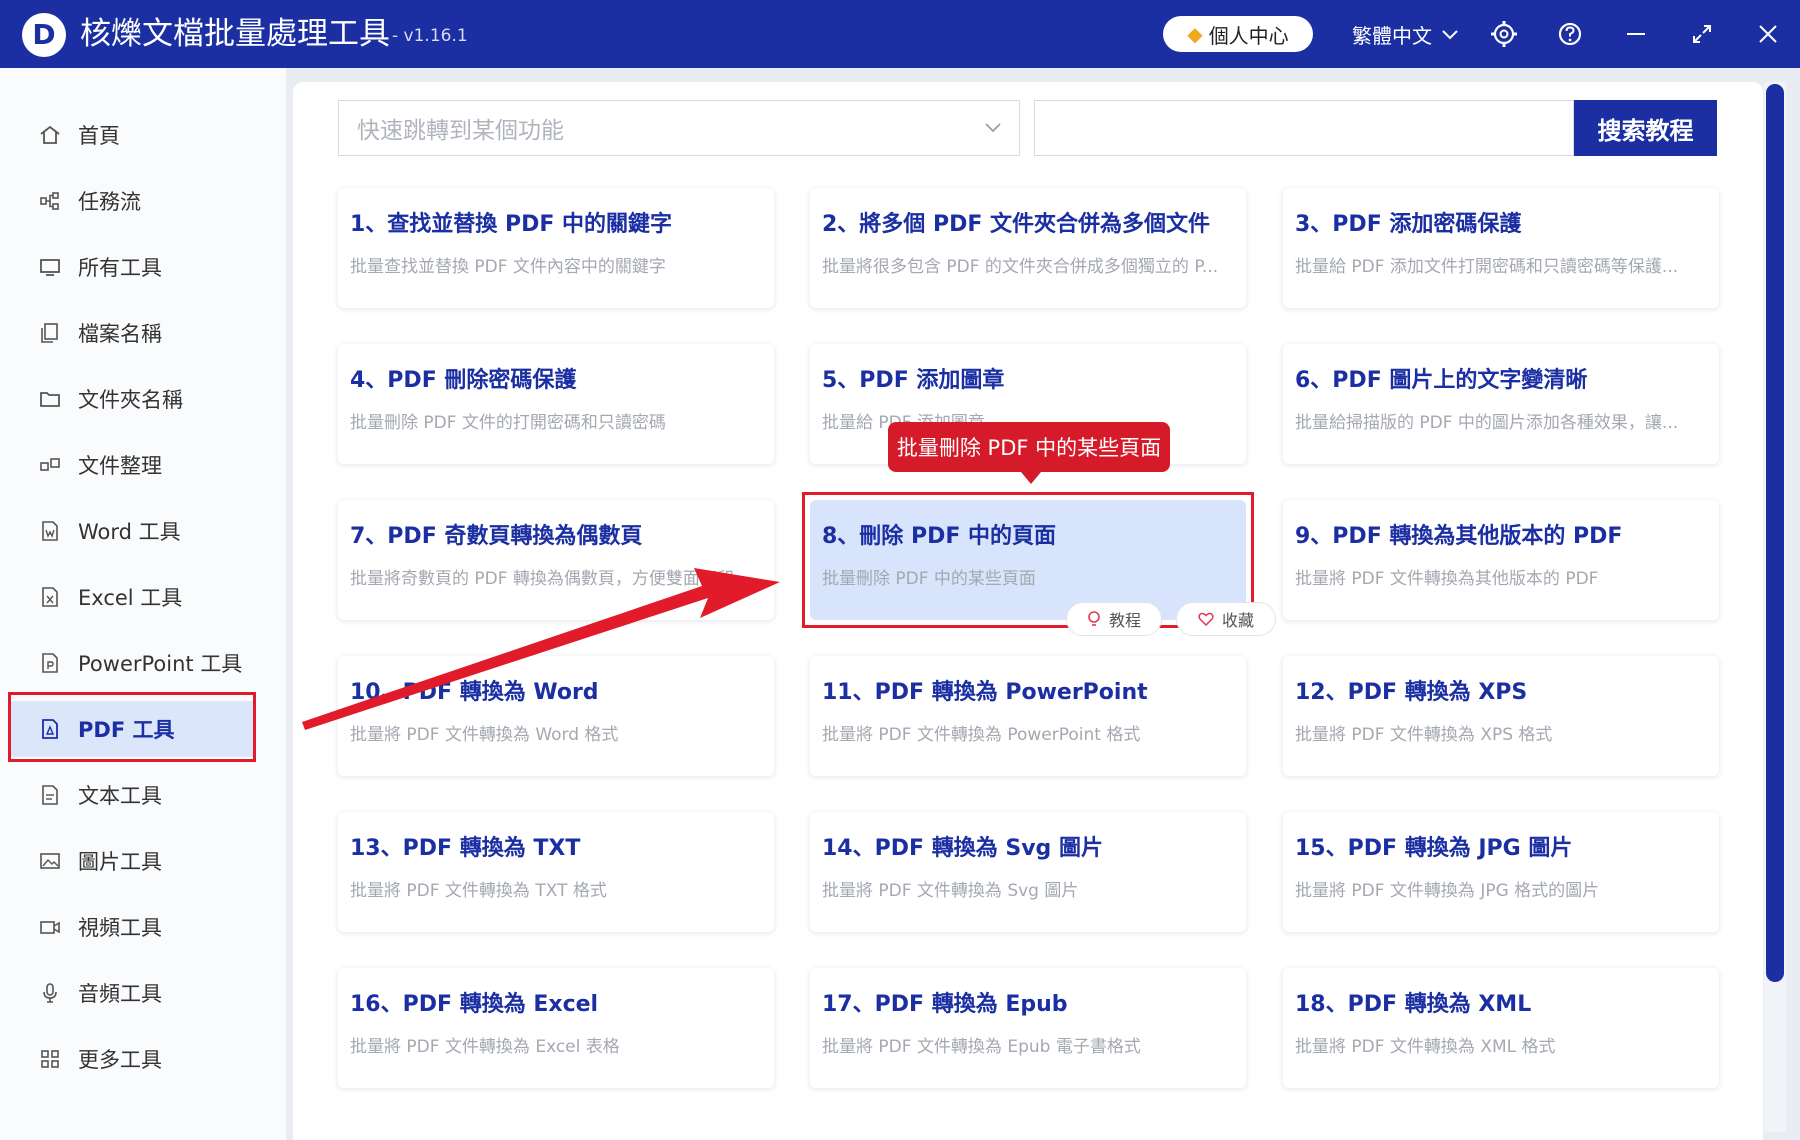 This screenshot has height=1140, width=1800. I want to click on language-select: 繁體中文, so click(1405, 34).